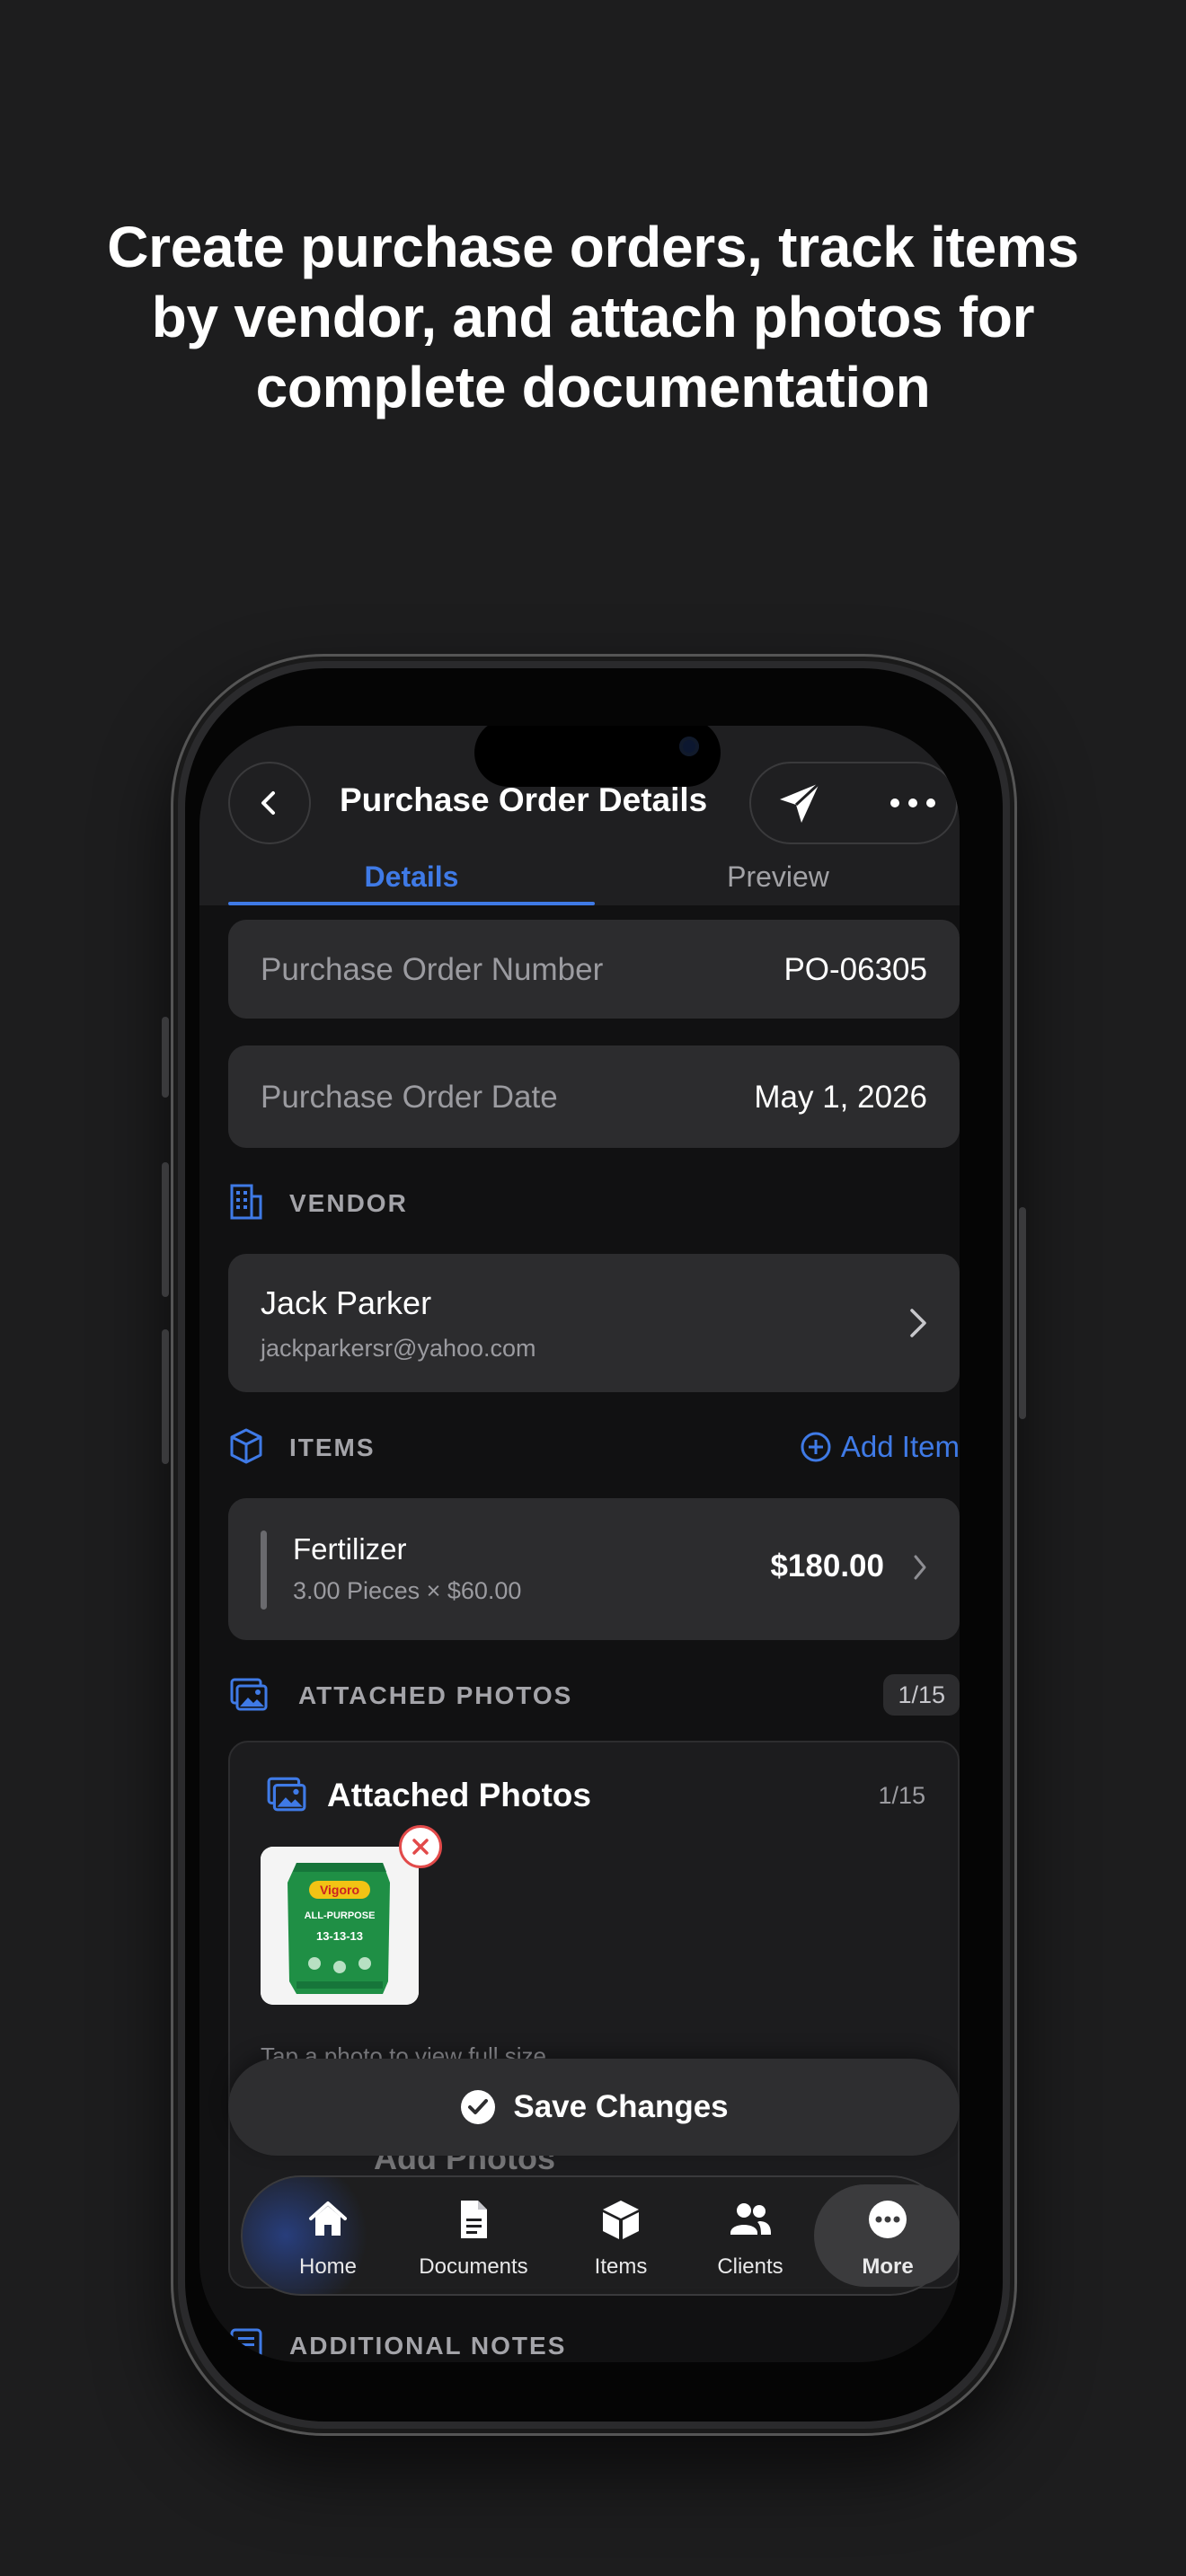 This screenshot has width=1186, height=2576. I want to click on tab-items: Items, so click(620, 2235).